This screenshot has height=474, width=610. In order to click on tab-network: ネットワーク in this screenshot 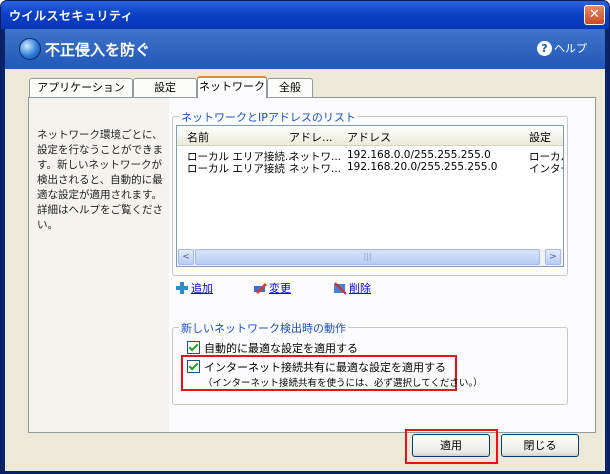, I will do `click(232, 87)`.